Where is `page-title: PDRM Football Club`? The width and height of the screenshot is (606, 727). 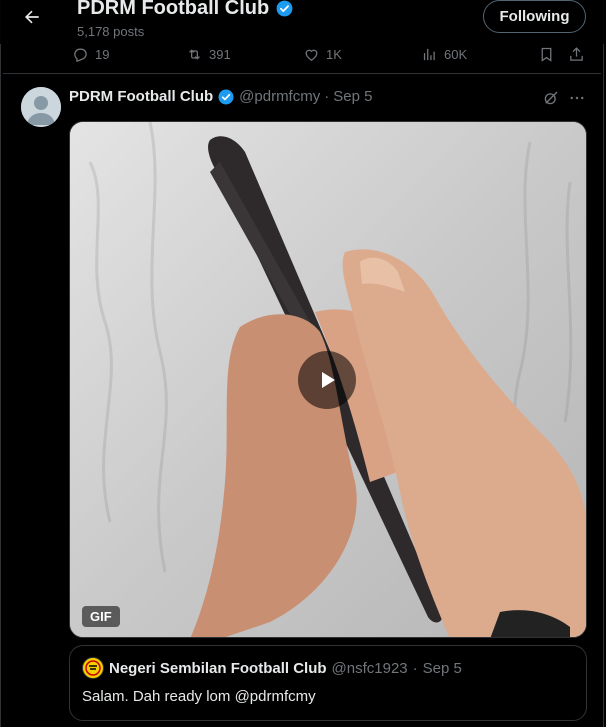 page-title: PDRM Football Club is located at coordinates (185, 10).